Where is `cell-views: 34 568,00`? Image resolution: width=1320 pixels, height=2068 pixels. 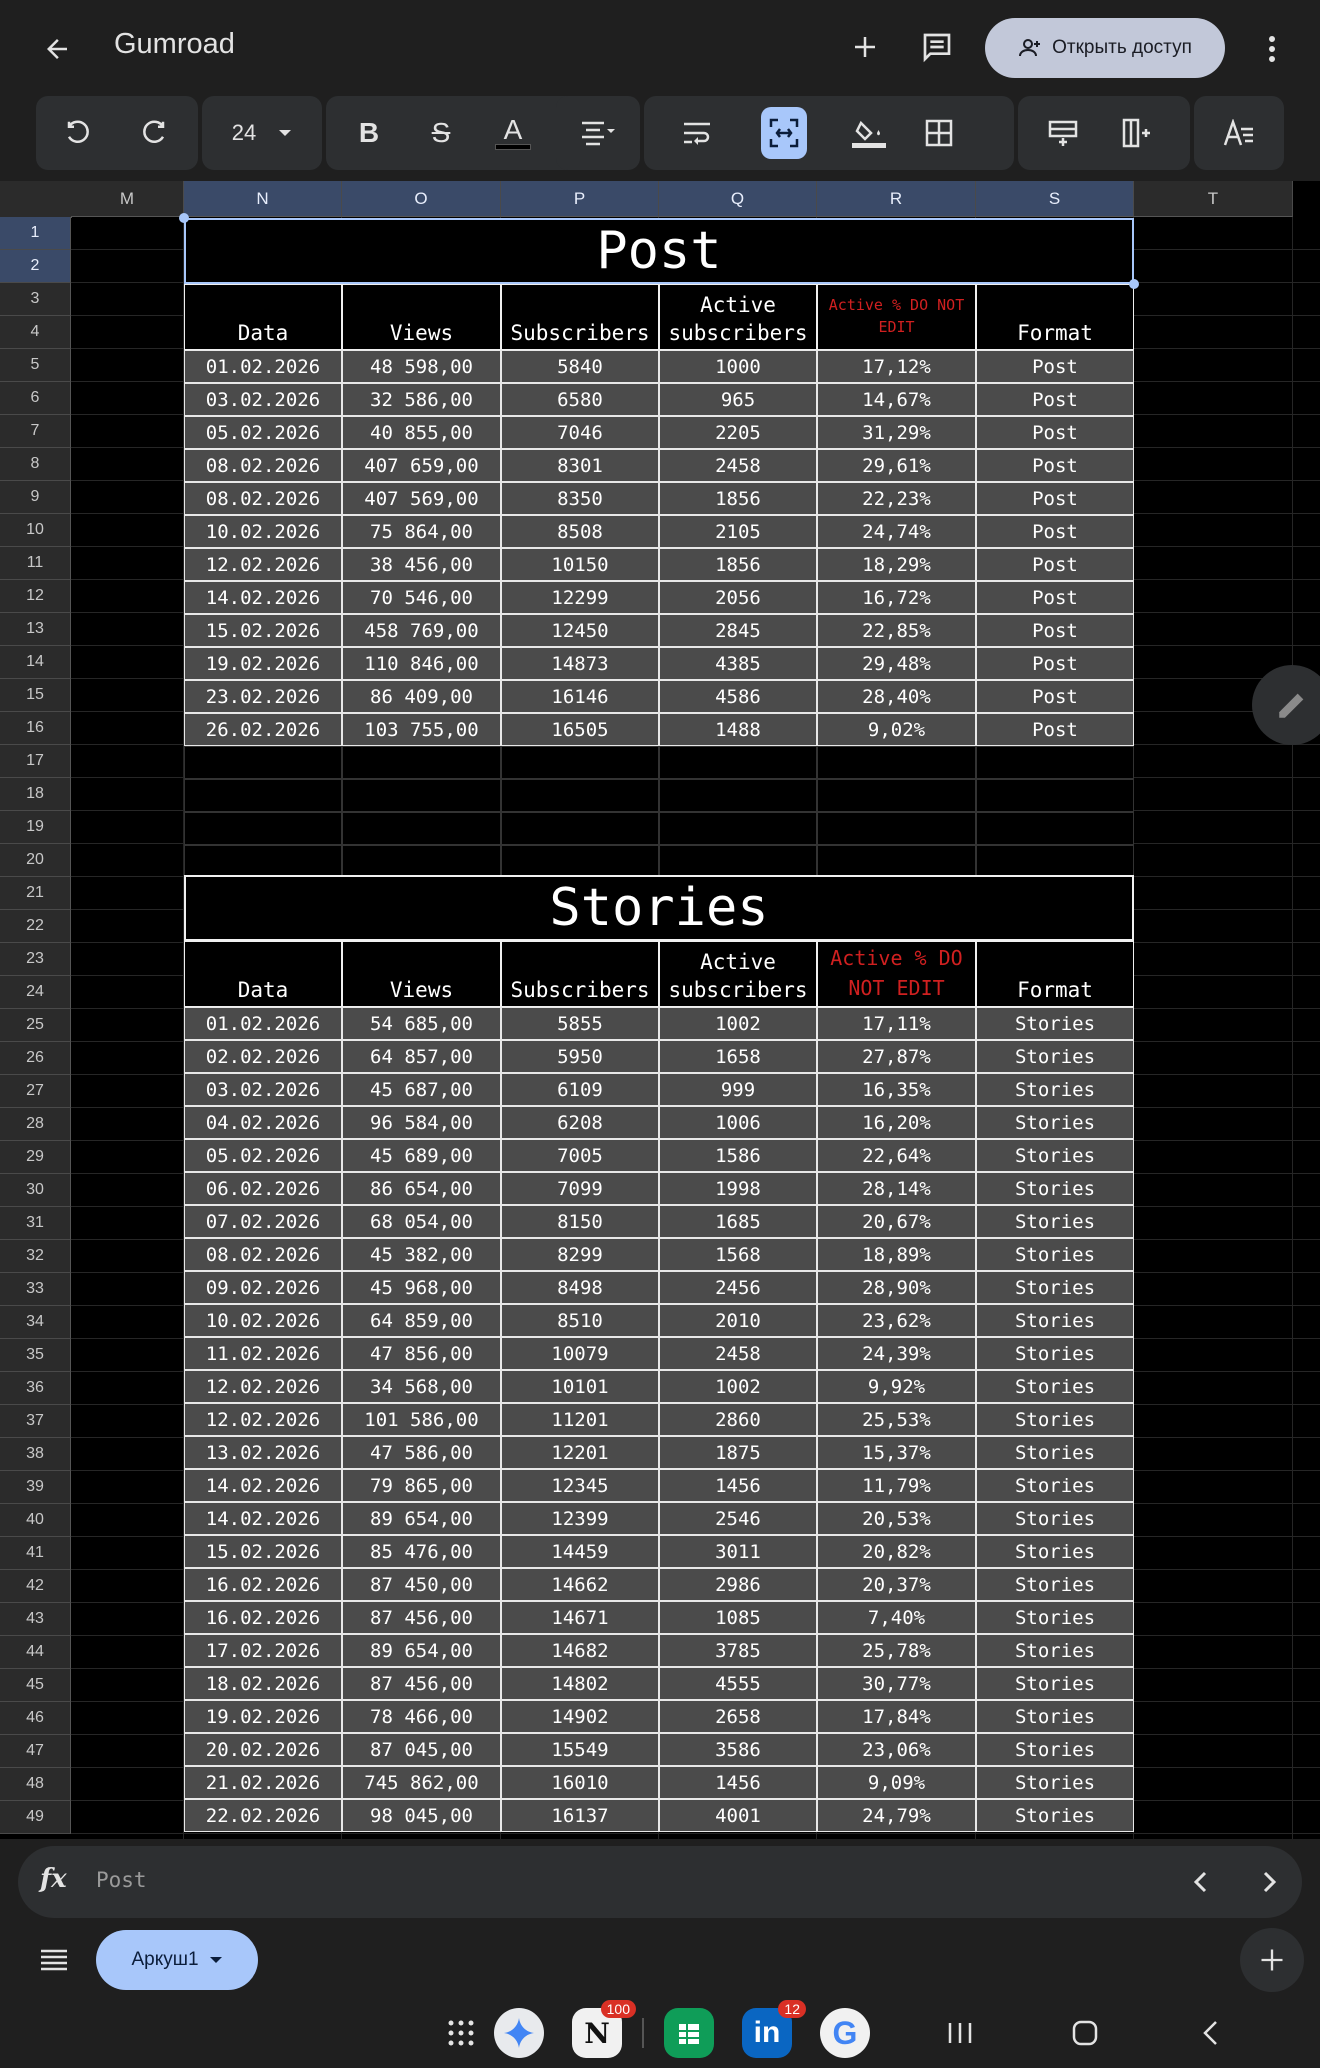
cell-views: 34 568,00 is located at coordinates (421, 1386).